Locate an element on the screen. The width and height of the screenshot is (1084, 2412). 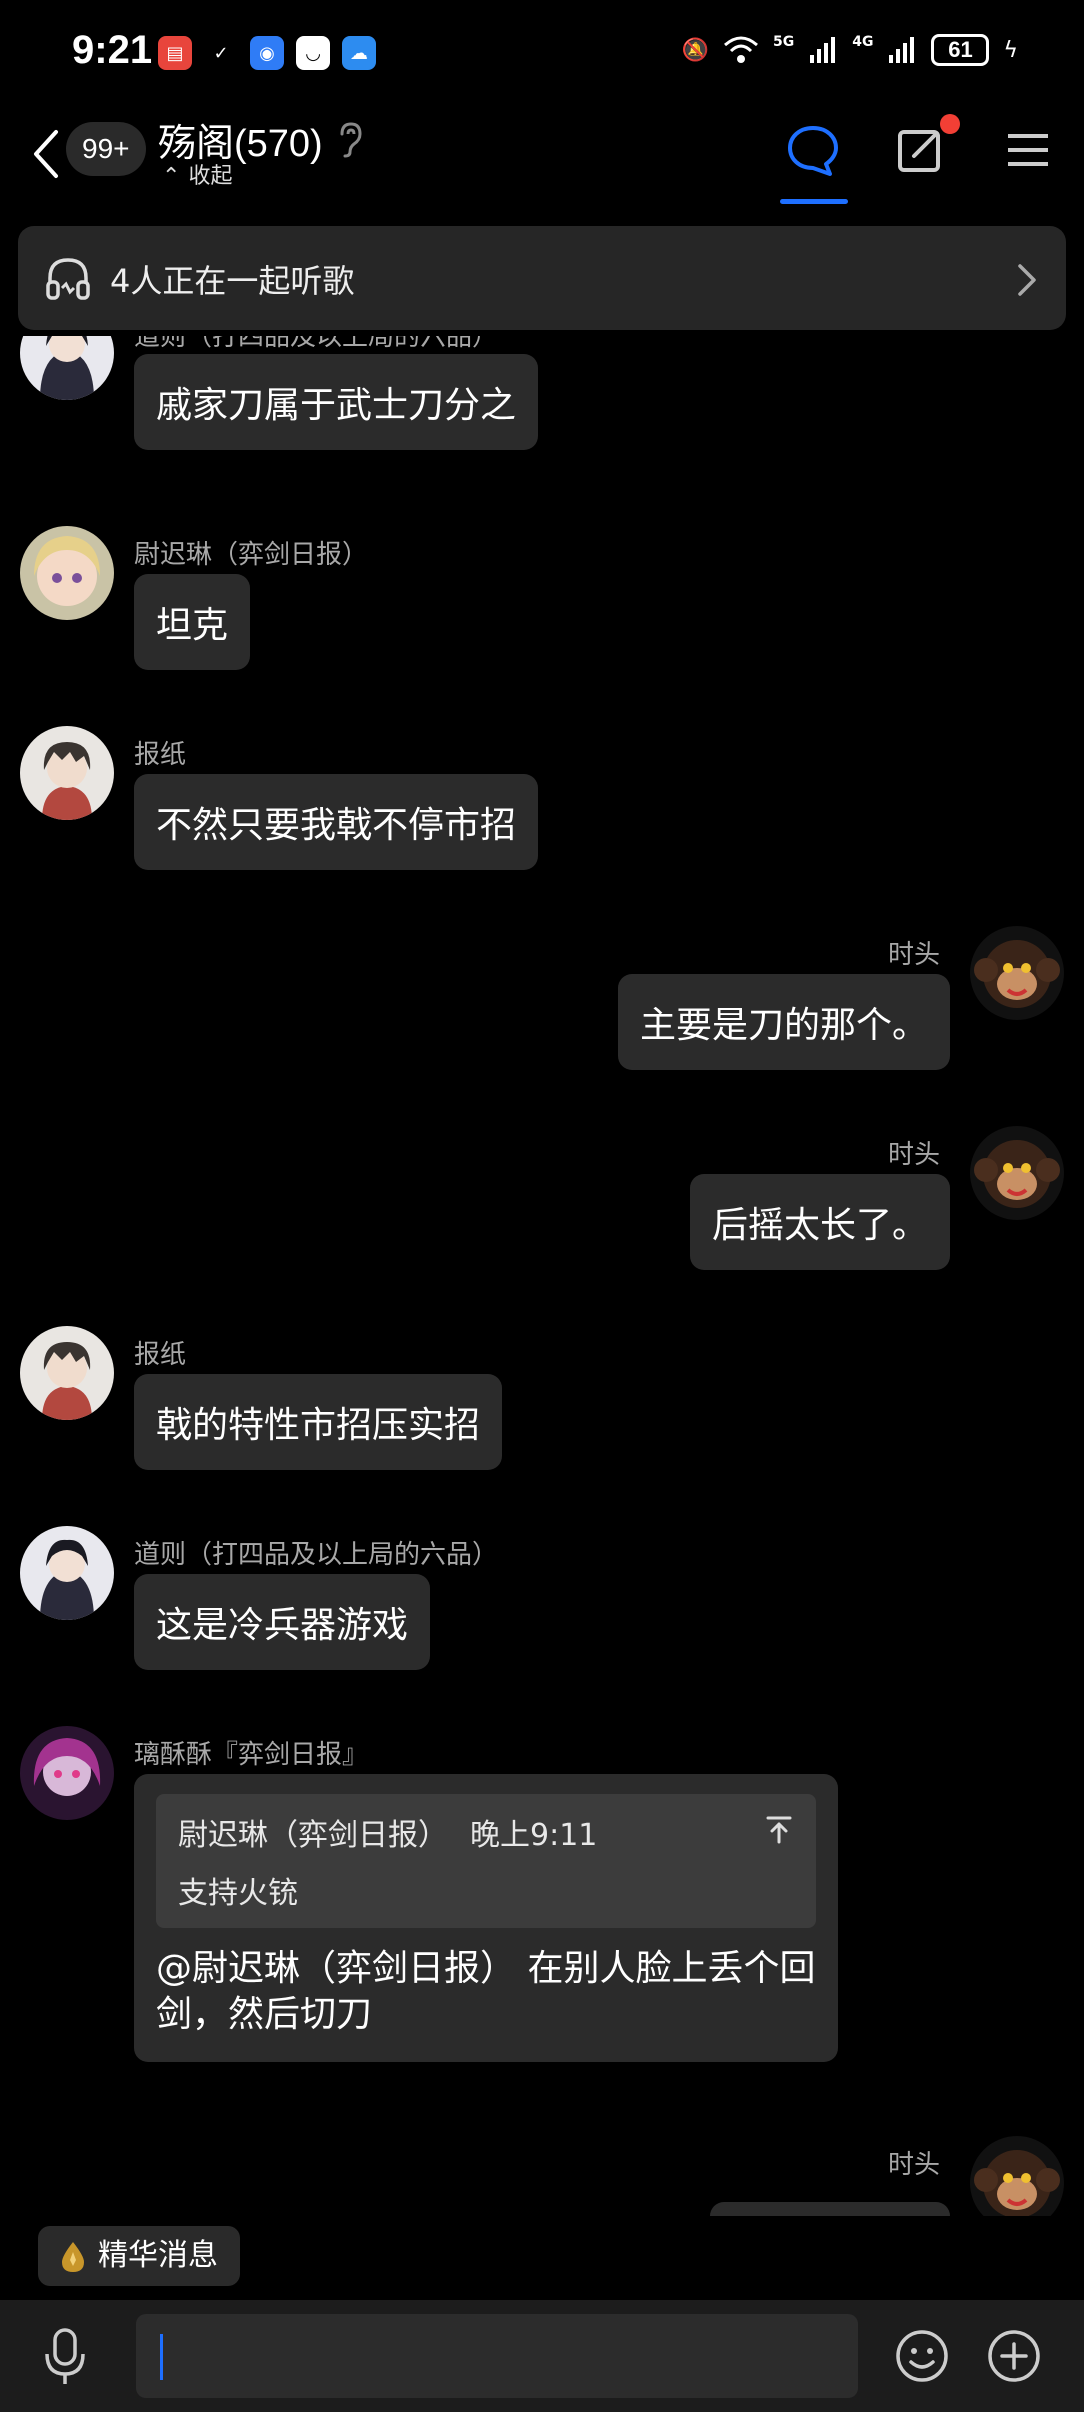
book-app-icon: ▤ is located at coordinates (175, 53).